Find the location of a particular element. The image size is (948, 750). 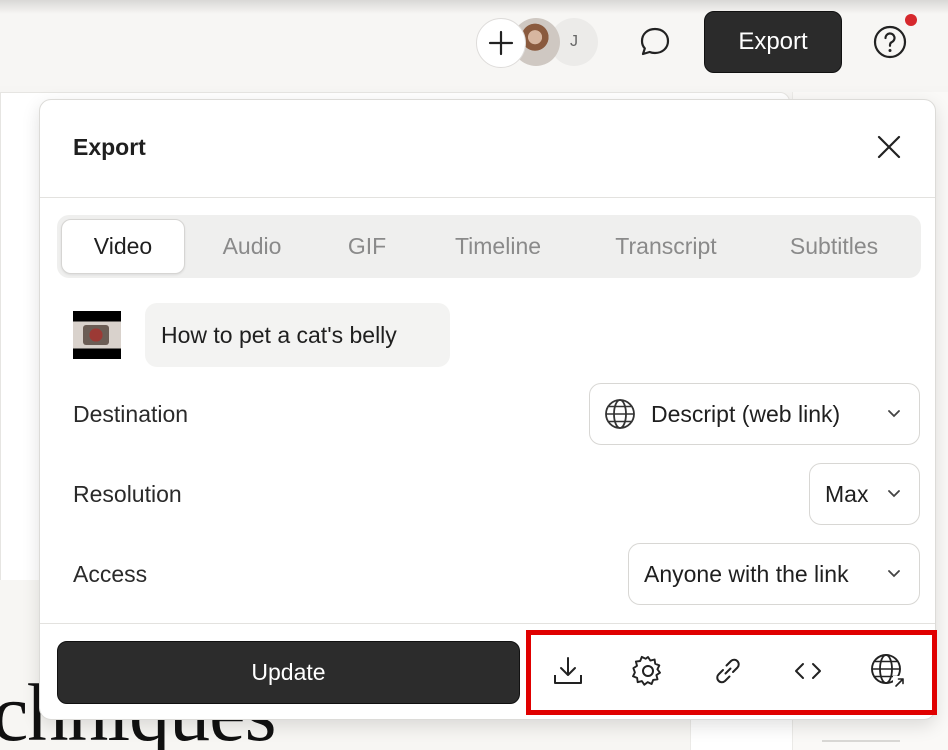

export-button: Export is located at coordinates (773, 42).